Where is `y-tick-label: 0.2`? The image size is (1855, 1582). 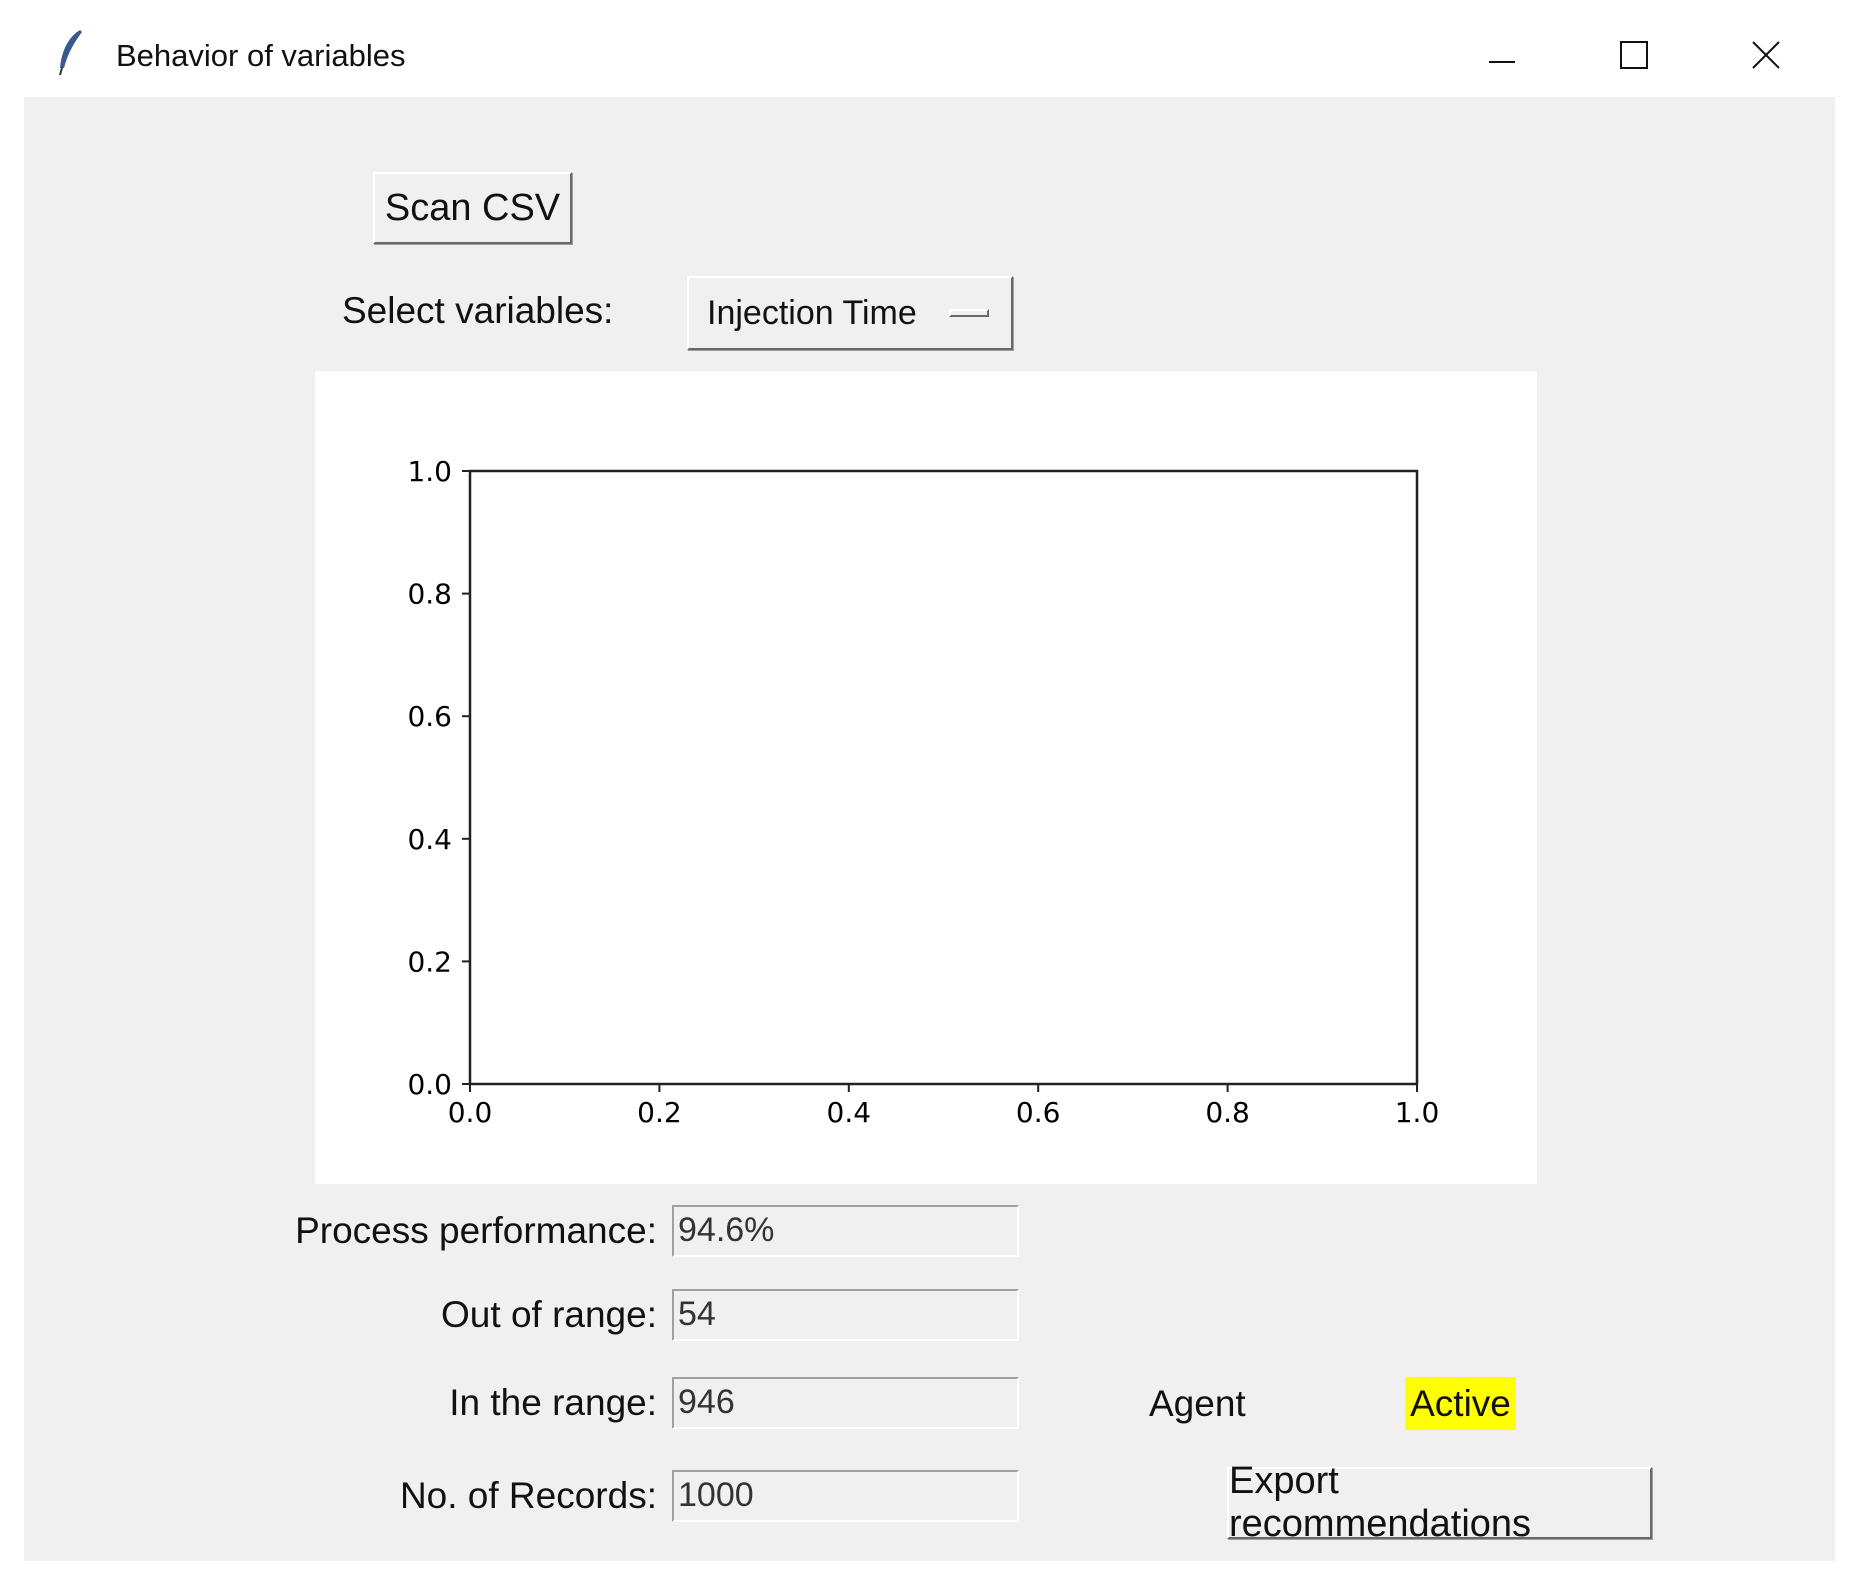
y-tick-label: 0.2 is located at coordinates (429, 961).